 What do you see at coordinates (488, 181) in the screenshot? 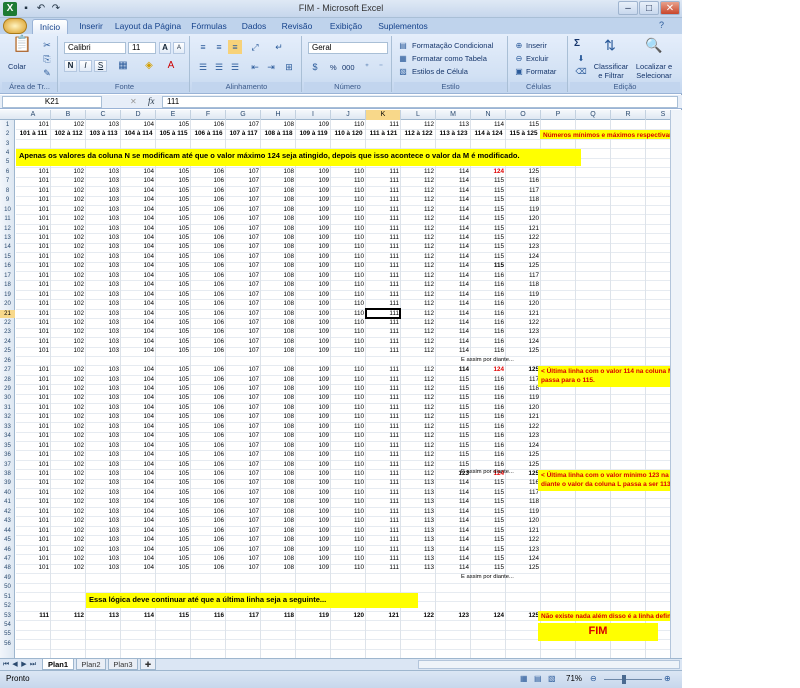
I see `cell-n7: 115` at bounding box center [488, 181].